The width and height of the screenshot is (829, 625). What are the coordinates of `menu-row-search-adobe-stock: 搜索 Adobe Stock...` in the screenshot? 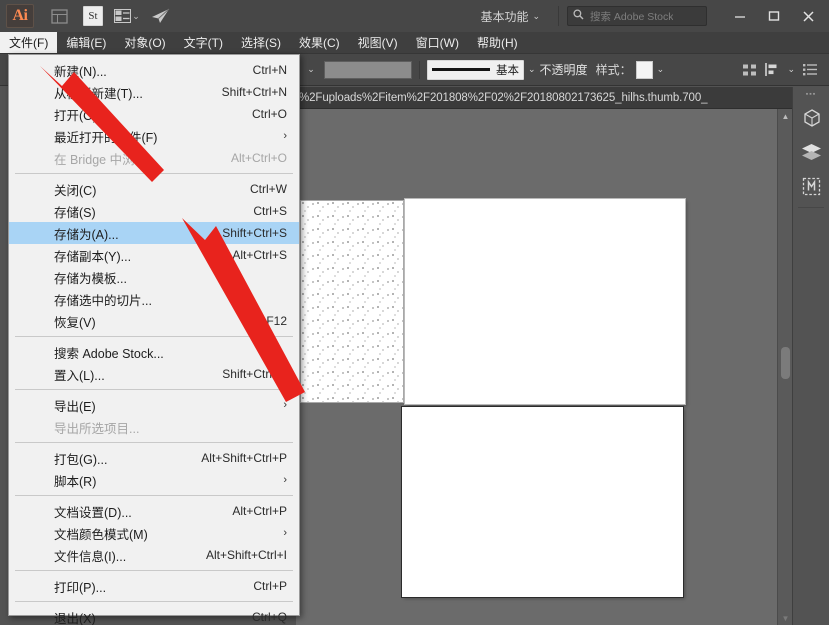 It's located at (154, 352).